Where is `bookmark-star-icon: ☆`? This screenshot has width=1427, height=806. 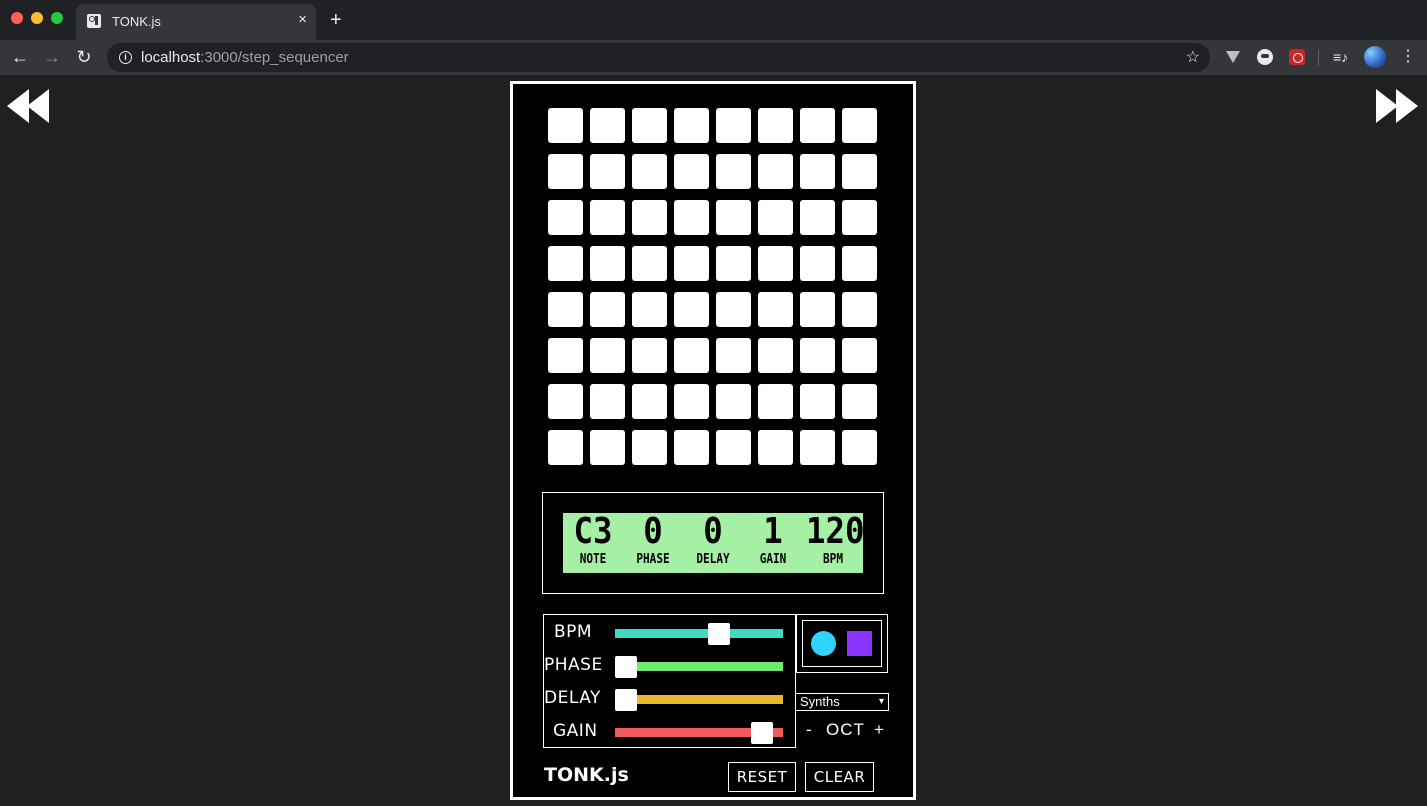
bookmark-star-icon: ☆ is located at coordinates (1193, 57).